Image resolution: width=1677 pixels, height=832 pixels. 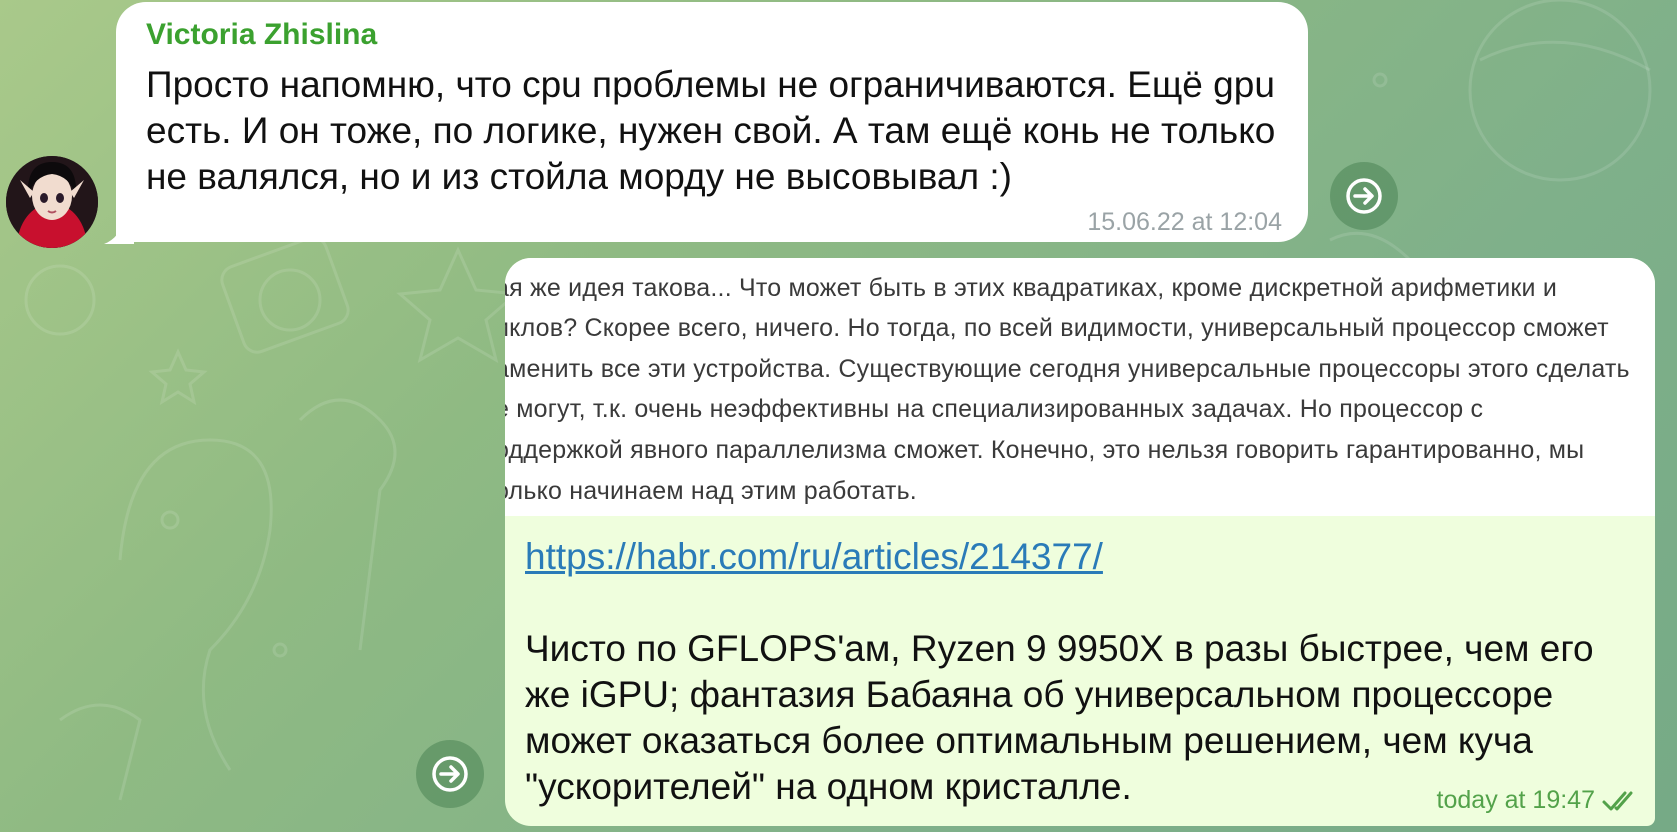 I want to click on article-link: https://habr.com/ru/articles/214377/, so click(x=814, y=557).